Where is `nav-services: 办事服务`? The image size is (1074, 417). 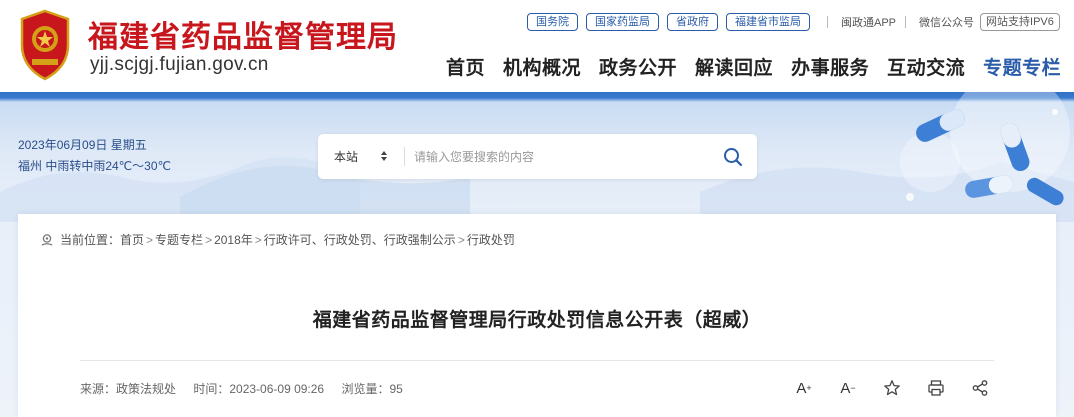
nav-services: 办事服务 is located at coordinates (830, 66).